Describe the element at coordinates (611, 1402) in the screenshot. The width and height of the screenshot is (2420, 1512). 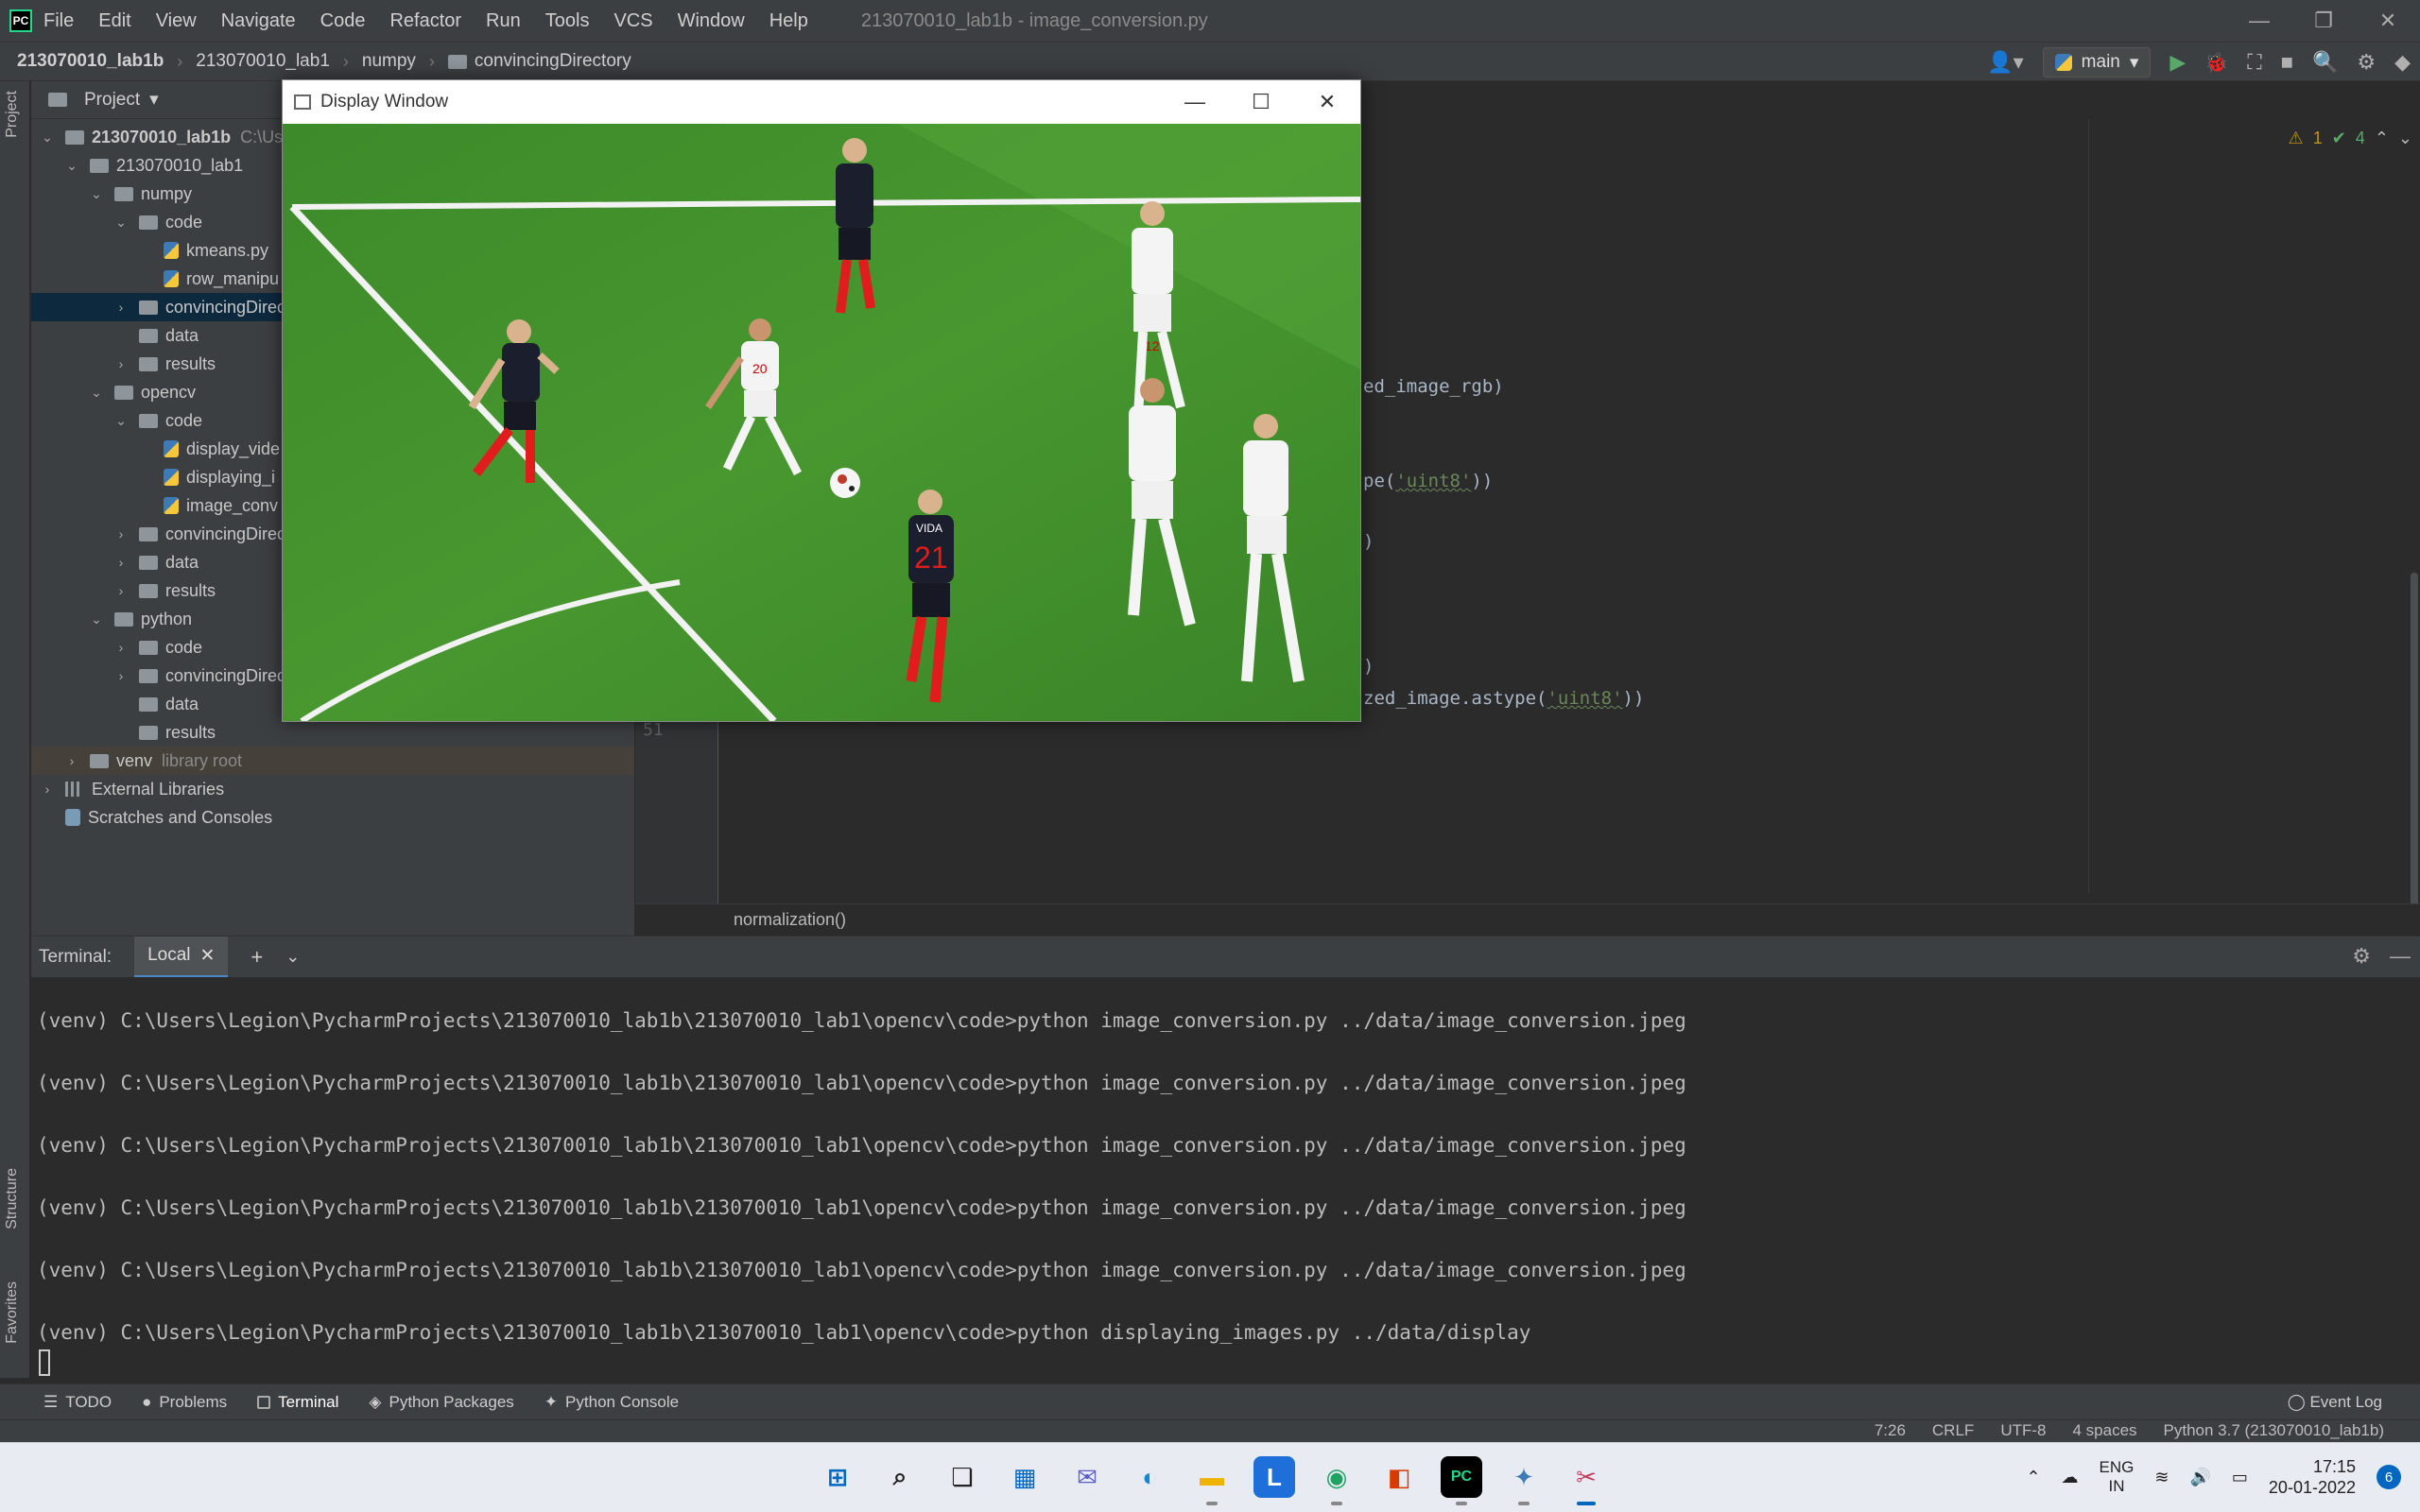
I see `python-console-tab: ✦ Python Console` at that location.